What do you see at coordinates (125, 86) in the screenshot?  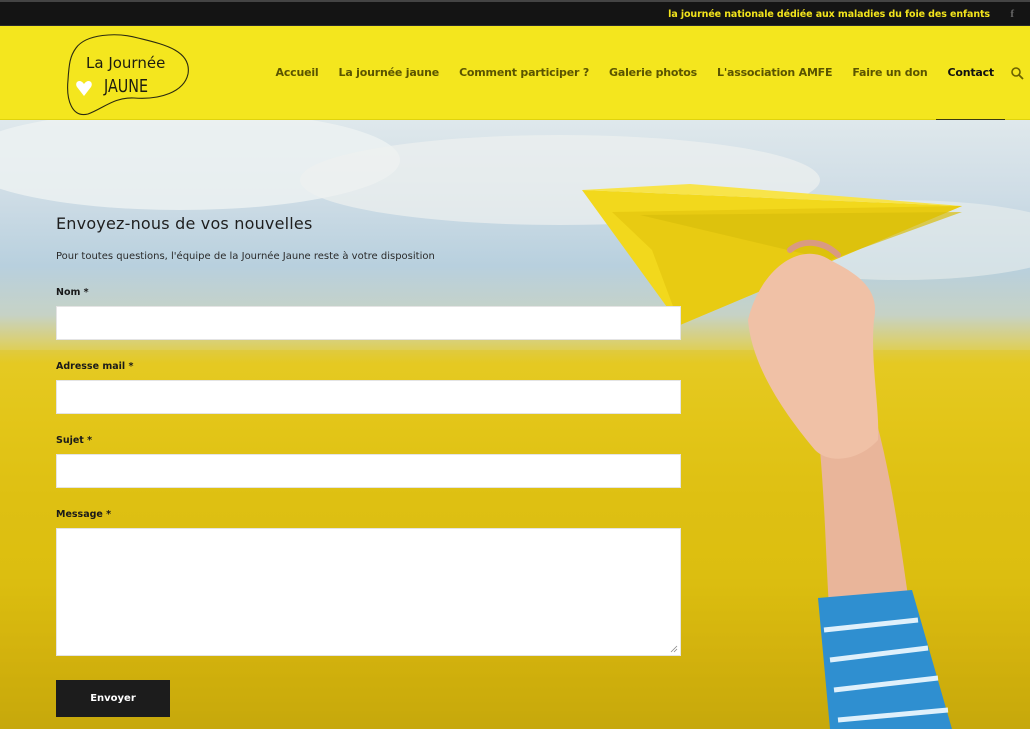 I see `logo-line2: JAUNE` at bounding box center [125, 86].